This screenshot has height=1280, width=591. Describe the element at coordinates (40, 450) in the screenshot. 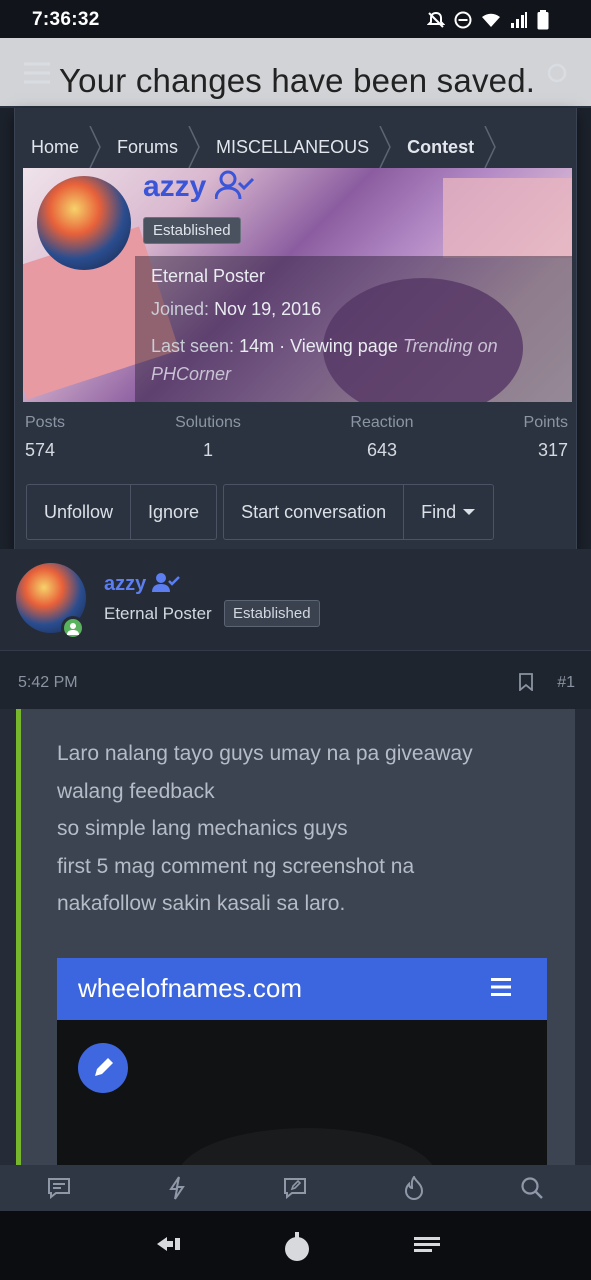

I see `stat-value: 574` at that location.